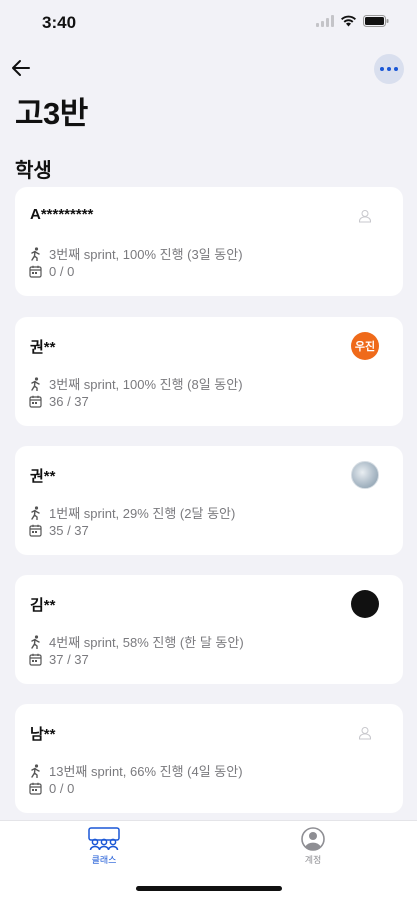 This screenshot has width=417, height=900. What do you see at coordinates (382, 69) in the screenshot?
I see `ellipsis-icon` at bounding box center [382, 69].